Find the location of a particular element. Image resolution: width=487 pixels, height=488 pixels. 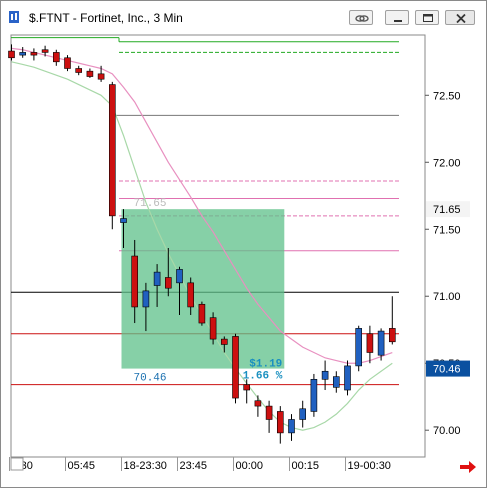

range-percent-label: 1.66 % is located at coordinates (263, 377).